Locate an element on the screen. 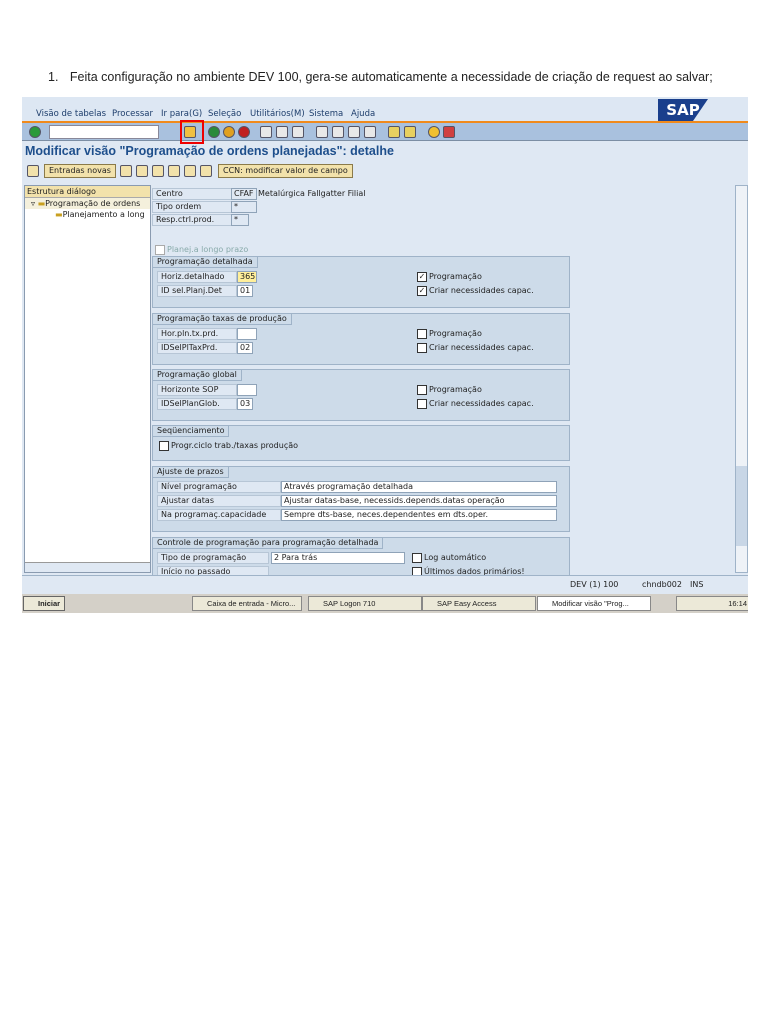 This screenshot has height=1024, width=768. field-label: Na programaç.capacidade is located at coordinates (219, 515).